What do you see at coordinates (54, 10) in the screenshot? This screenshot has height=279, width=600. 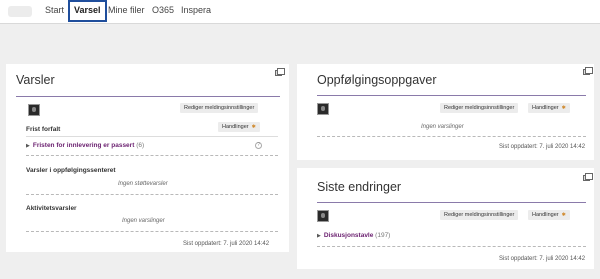 I see `nav-item-start: Start` at bounding box center [54, 10].